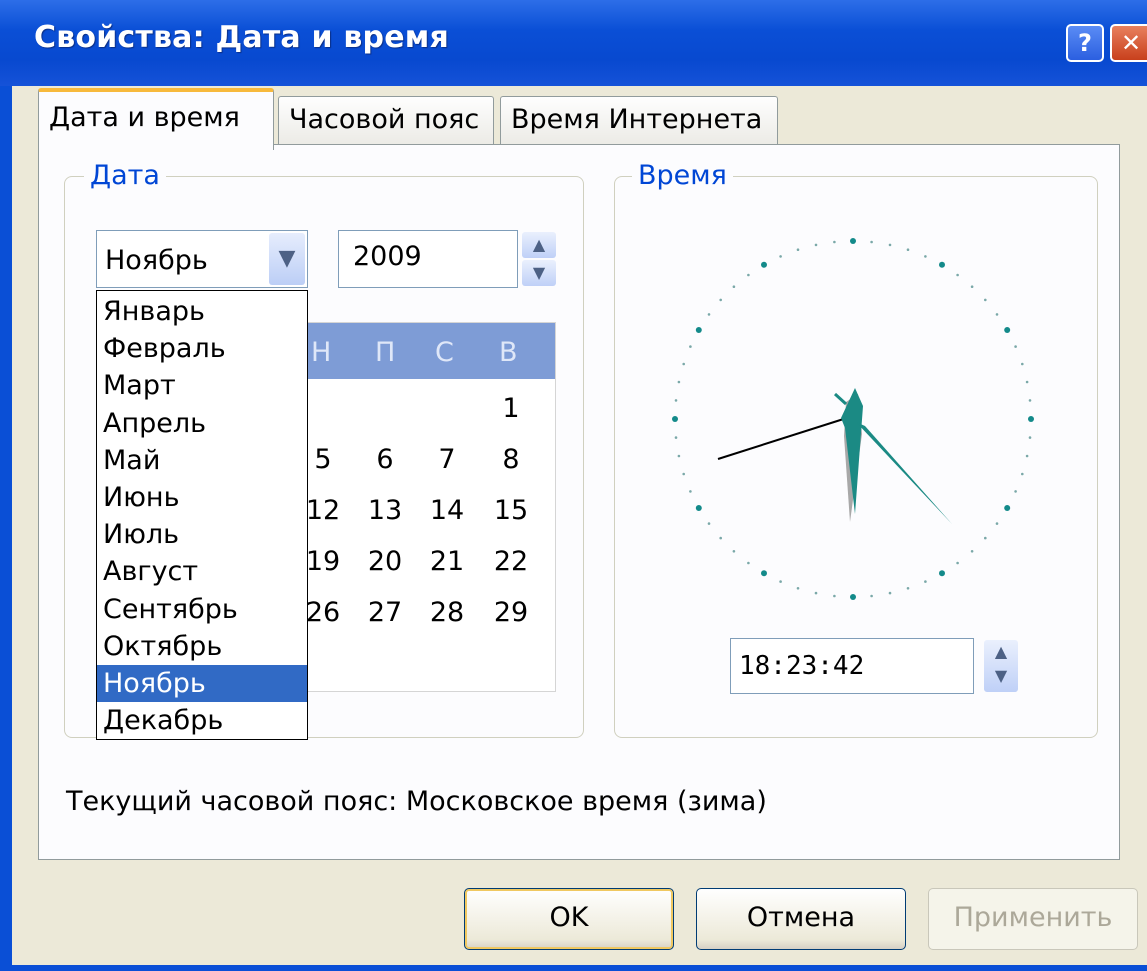 Image resolution: width=1147 pixels, height=971 pixels. I want to click on chevron-down-icon: ▼, so click(287, 259).